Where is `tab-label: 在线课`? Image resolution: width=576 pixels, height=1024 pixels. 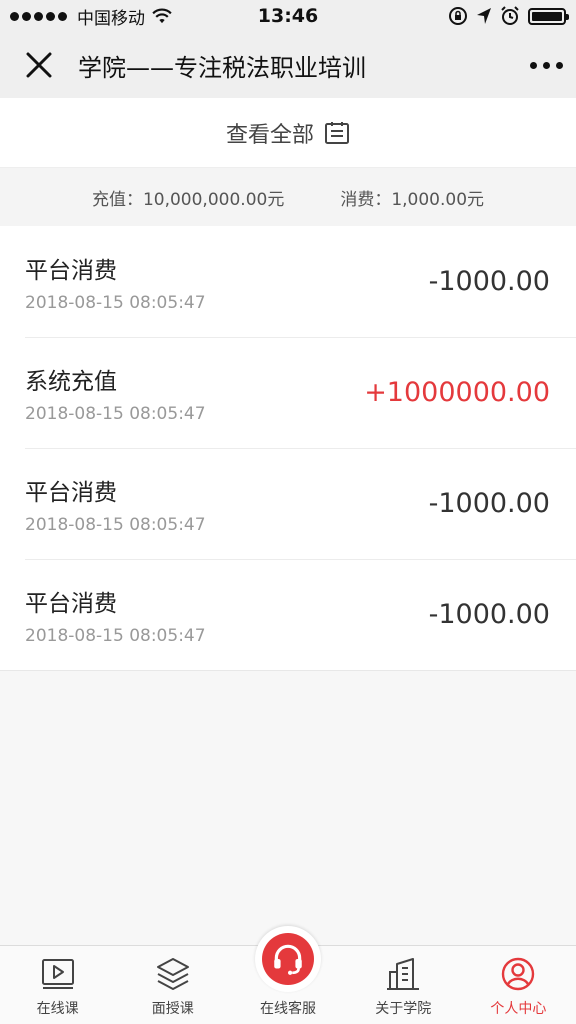
tab-label: 在线课 is located at coordinates (57, 1009).